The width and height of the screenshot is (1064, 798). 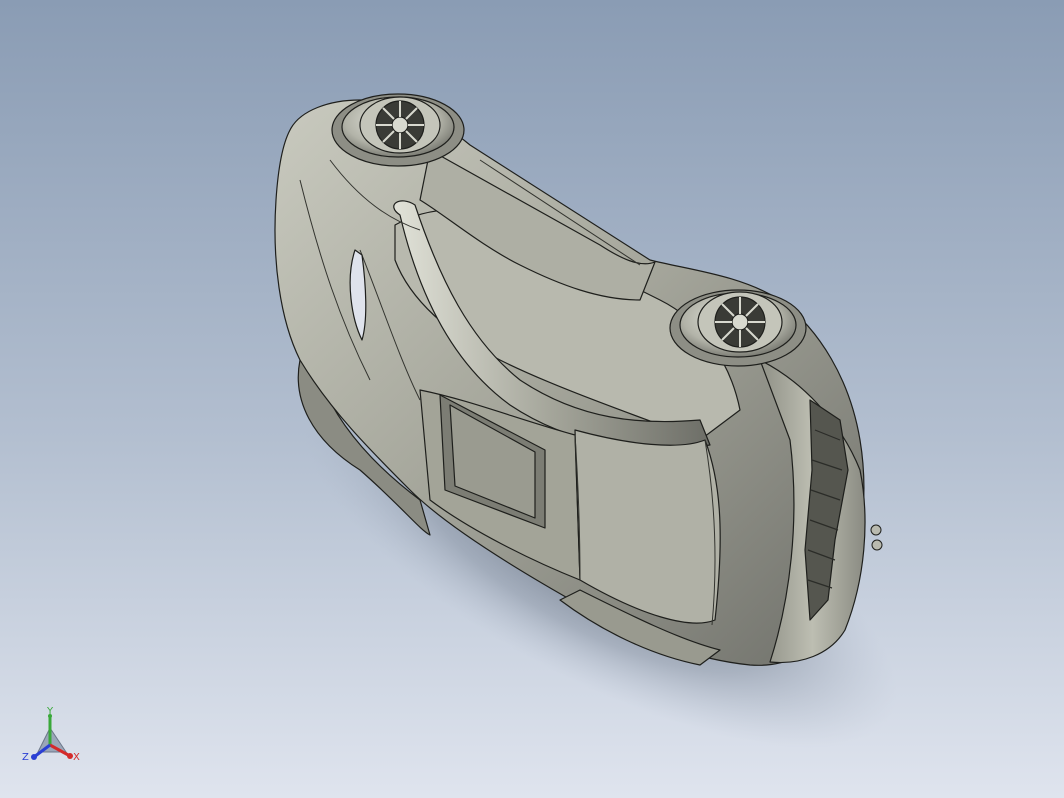 What do you see at coordinates (76, 757) in the screenshot?
I see `triad-x-label: X` at bounding box center [76, 757].